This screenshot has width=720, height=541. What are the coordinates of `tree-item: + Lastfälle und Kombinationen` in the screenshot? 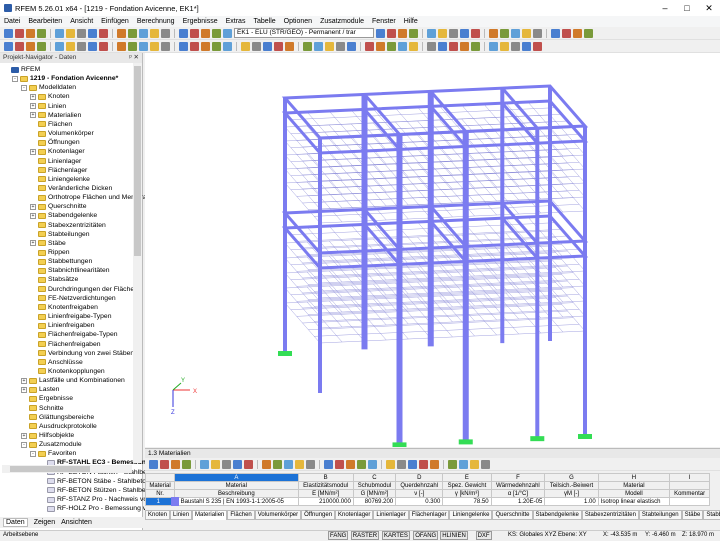 It's located at (73, 380).